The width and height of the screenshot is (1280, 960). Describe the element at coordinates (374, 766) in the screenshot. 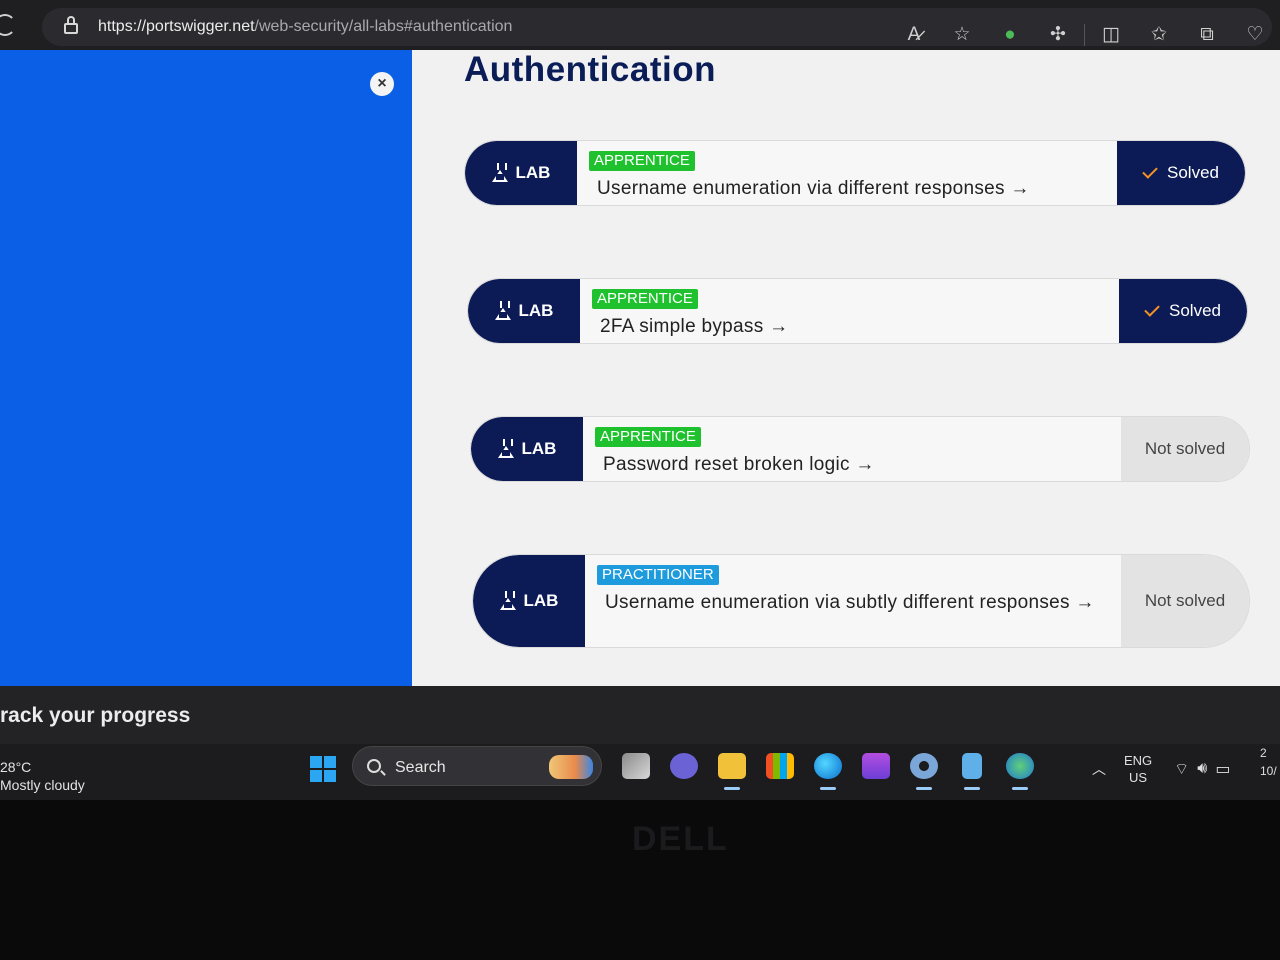

I see `search-icon` at that location.